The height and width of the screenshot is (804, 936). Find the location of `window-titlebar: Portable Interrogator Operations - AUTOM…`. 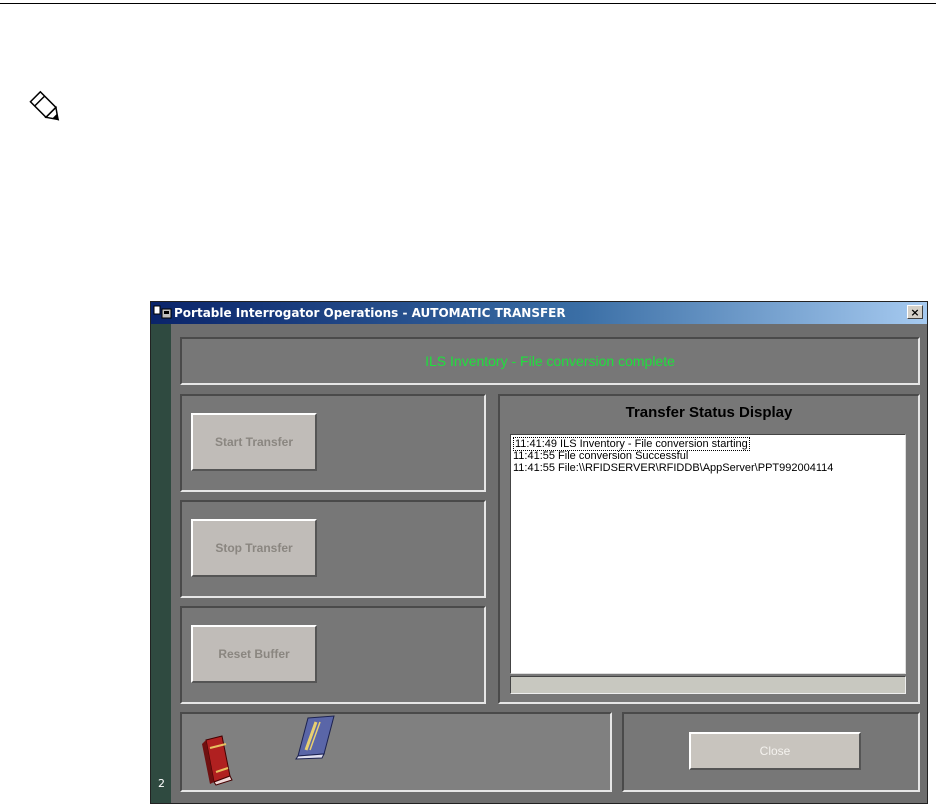

window-titlebar: Portable Interrogator Operations - AUTOM… is located at coordinates (539, 313).